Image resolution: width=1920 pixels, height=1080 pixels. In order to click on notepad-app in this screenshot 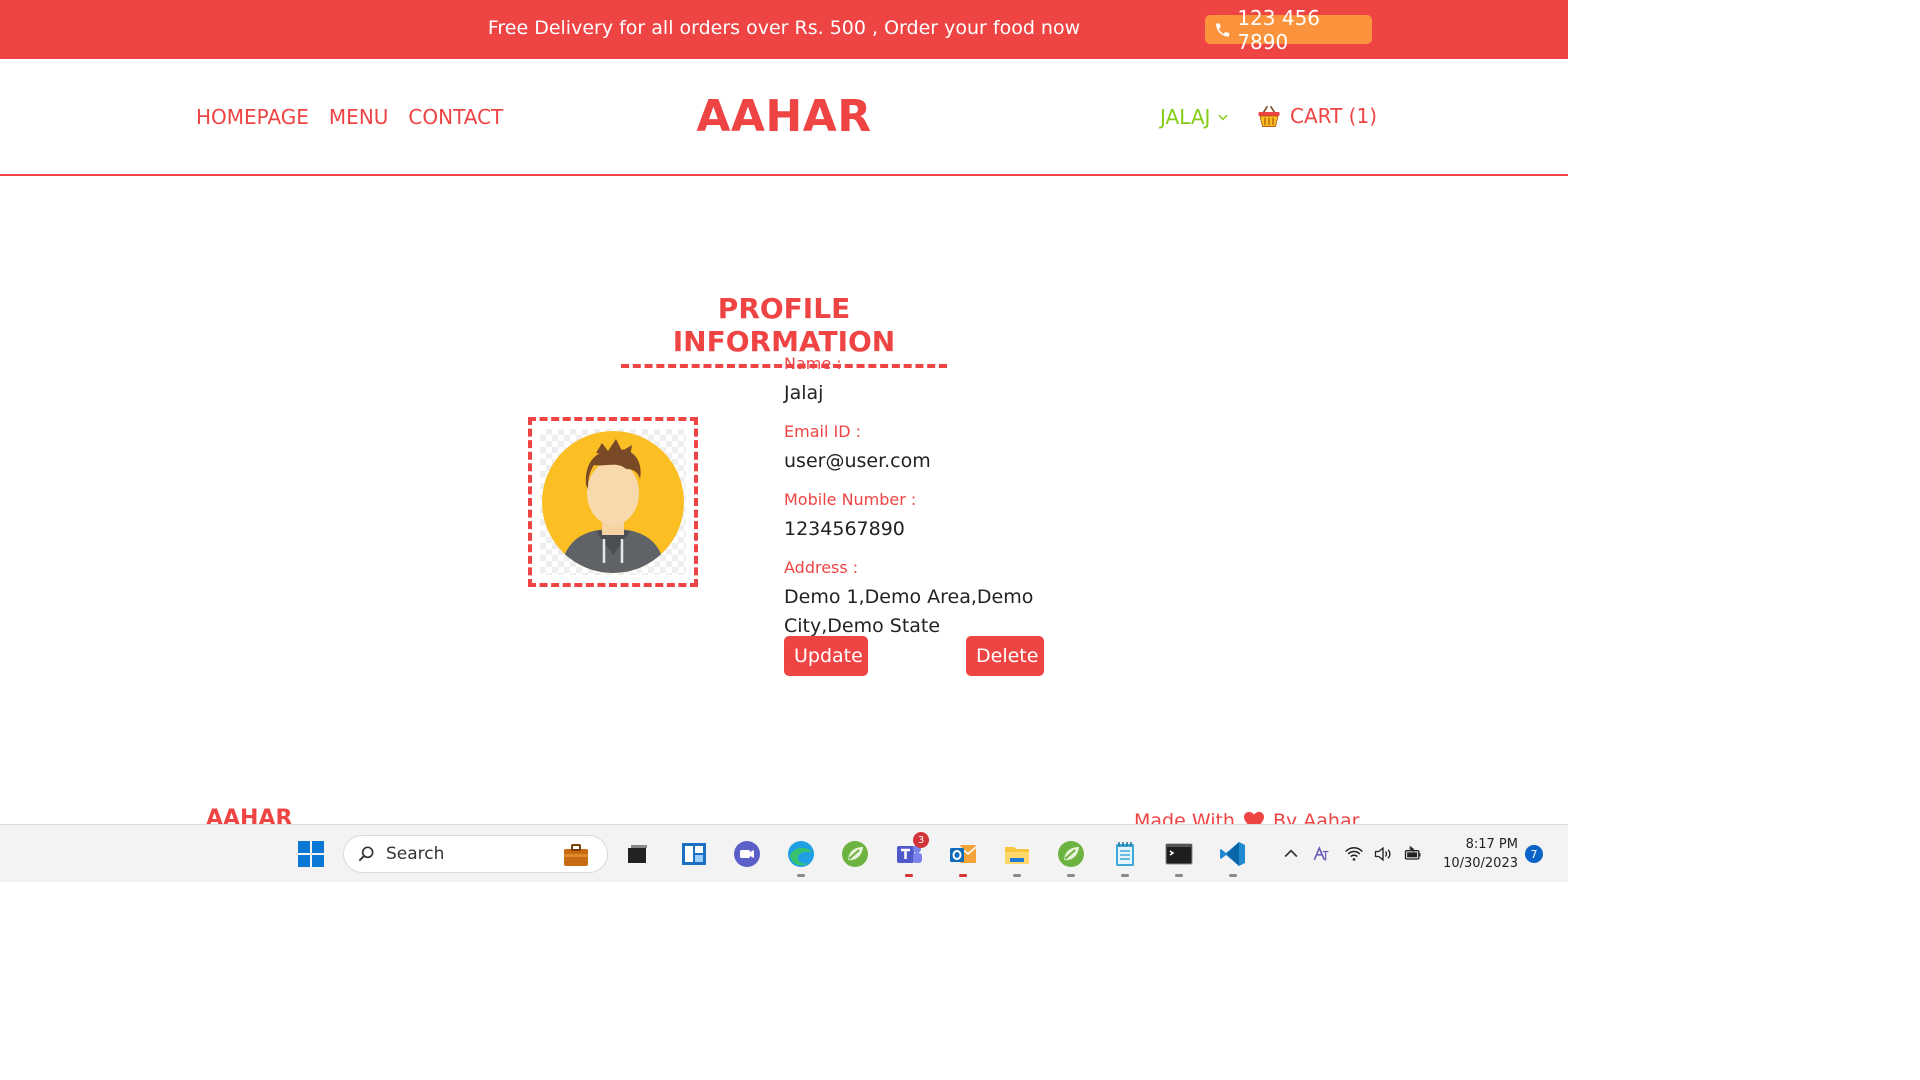, I will do `click(1125, 857)`.